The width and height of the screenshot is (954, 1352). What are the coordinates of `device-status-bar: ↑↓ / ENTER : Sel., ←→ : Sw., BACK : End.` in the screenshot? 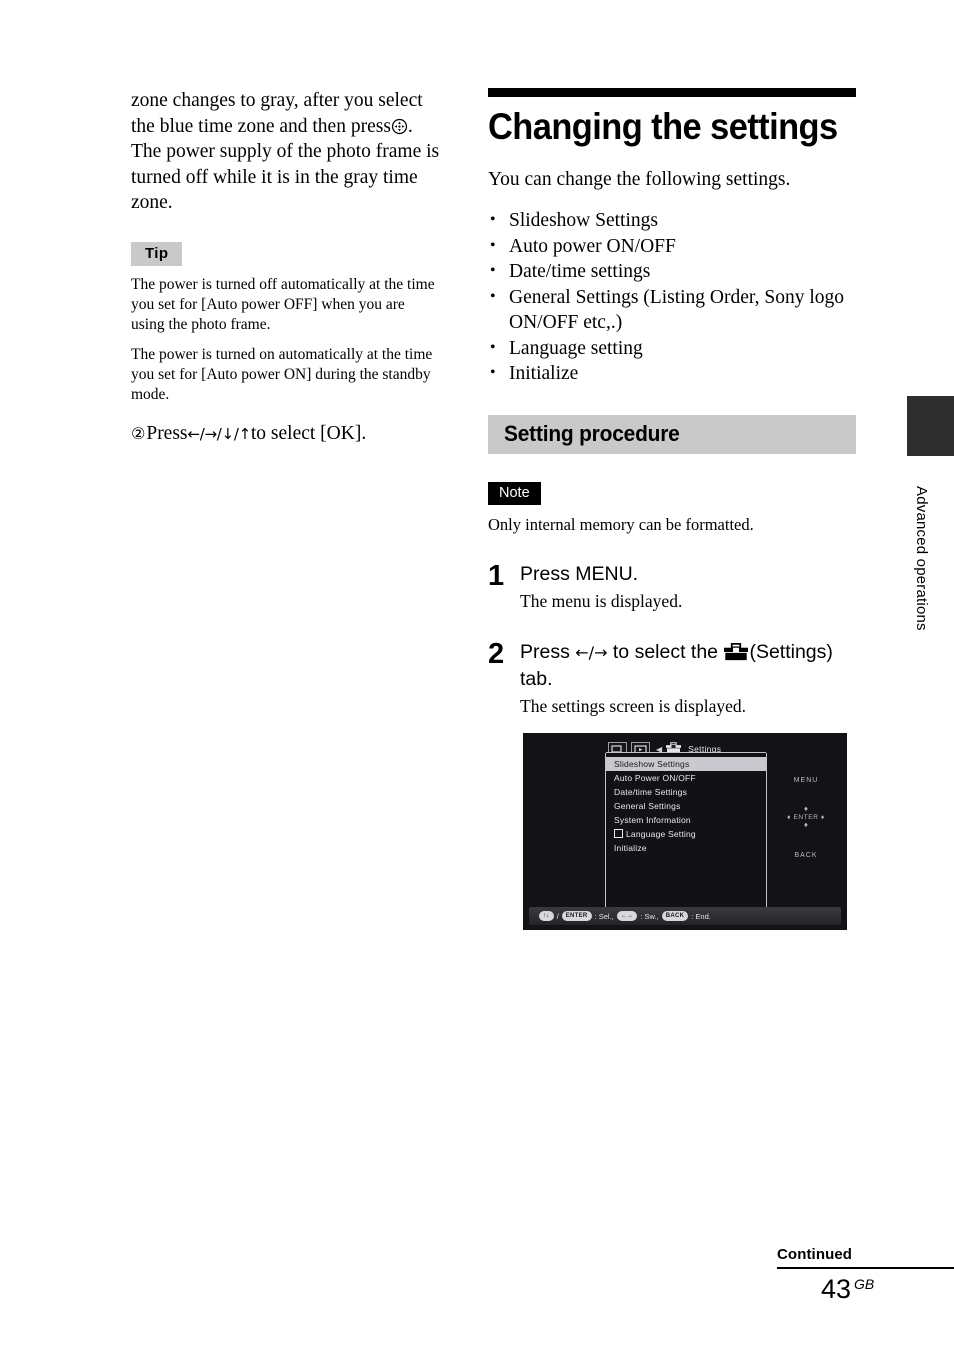 It's located at (685, 916).